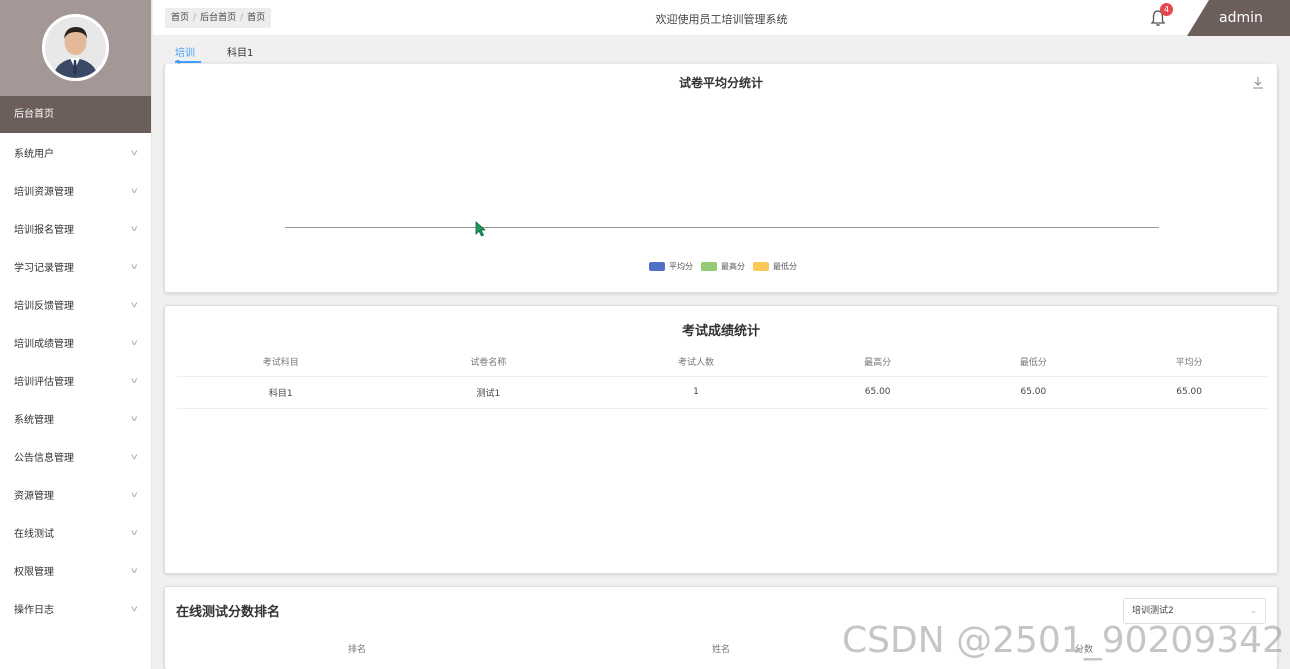 The width and height of the screenshot is (1290, 669). I want to click on ranking-title: 在线测试分数排名, so click(228, 612).